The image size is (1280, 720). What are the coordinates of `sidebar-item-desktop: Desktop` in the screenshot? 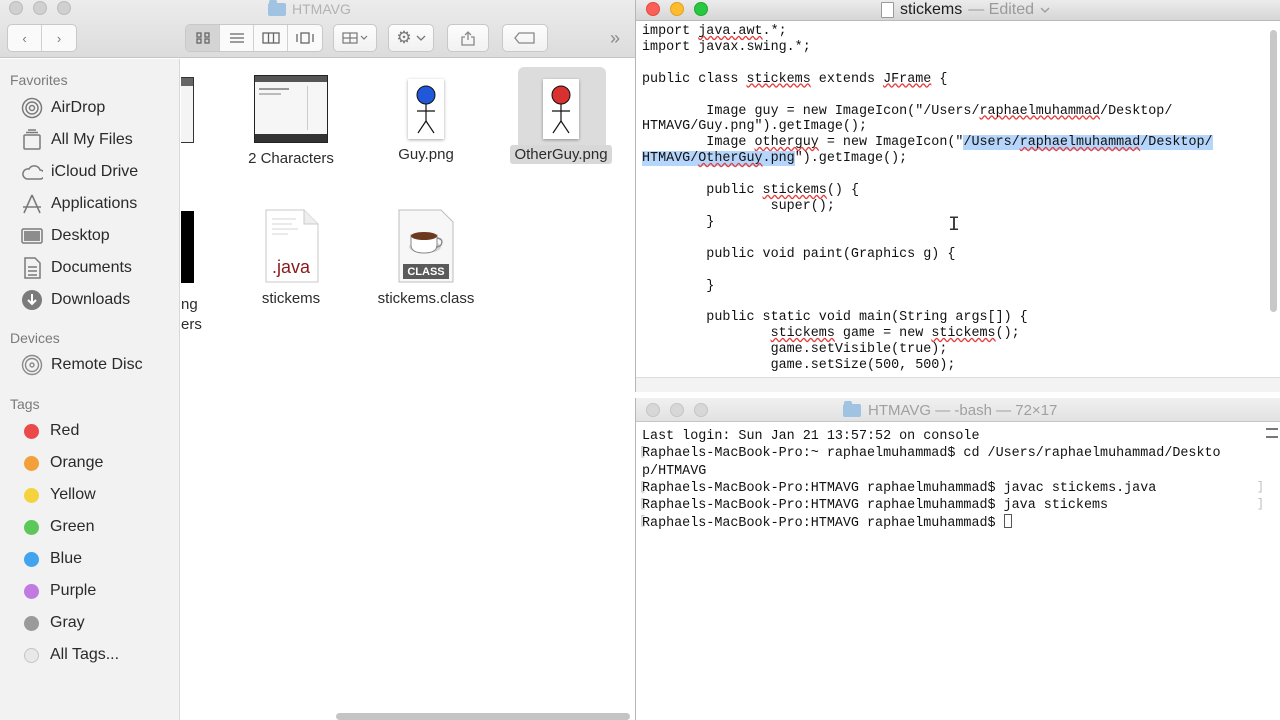 It's located at (90, 236).